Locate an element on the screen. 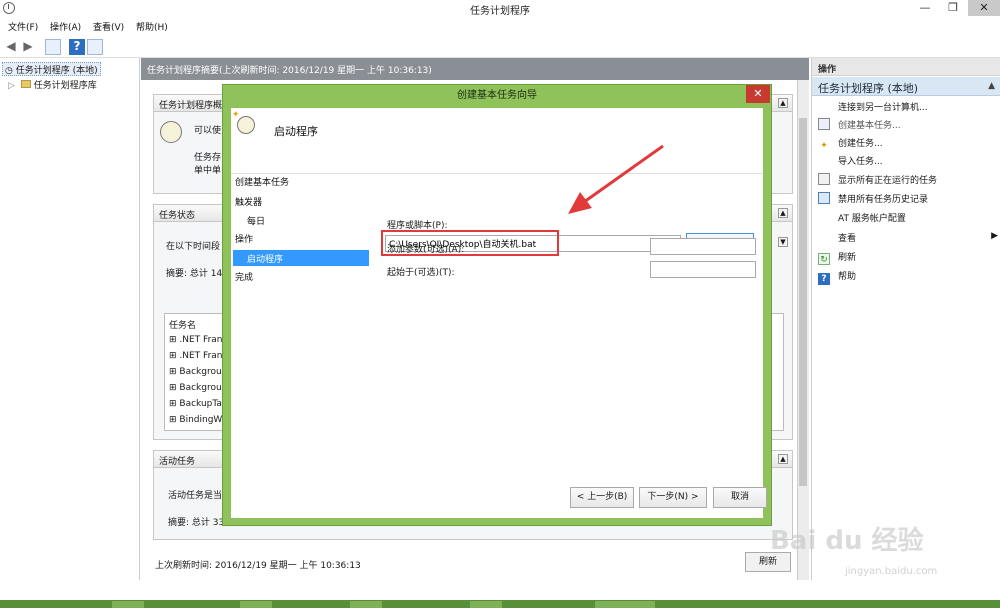 The width and height of the screenshot is (1000, 608). expand-icon: ▷ is located at coordinates (11, 86).